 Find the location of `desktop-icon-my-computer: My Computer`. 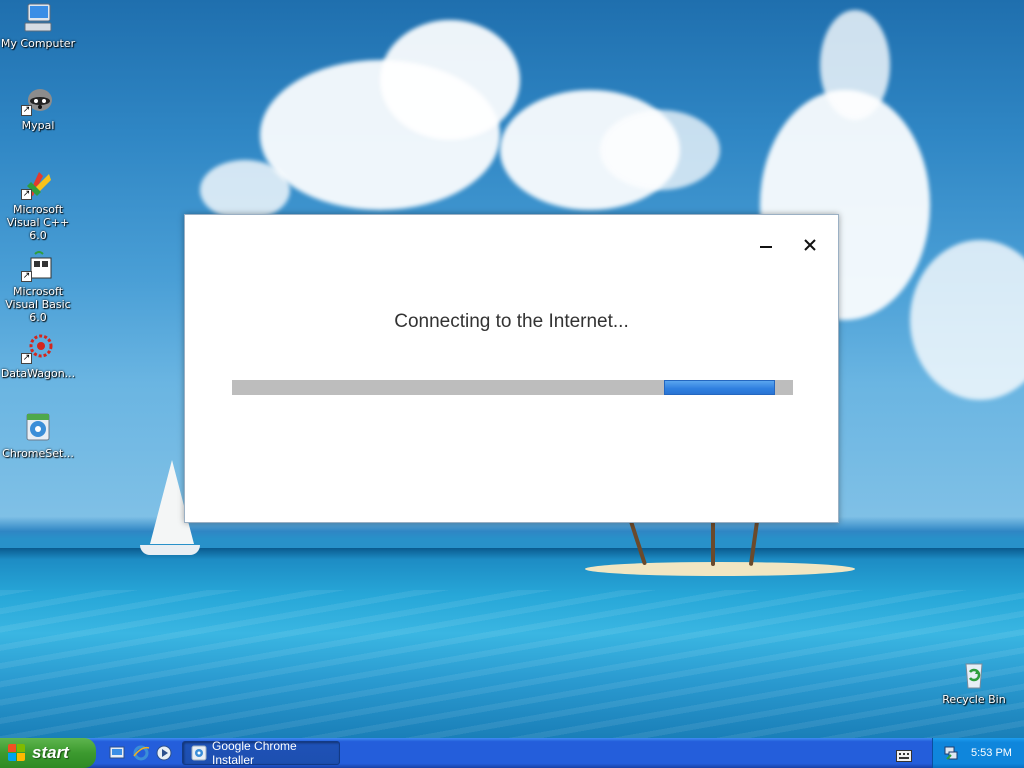

desktop-icon-my-computer: My Computer is located at coordinates (38, 26).